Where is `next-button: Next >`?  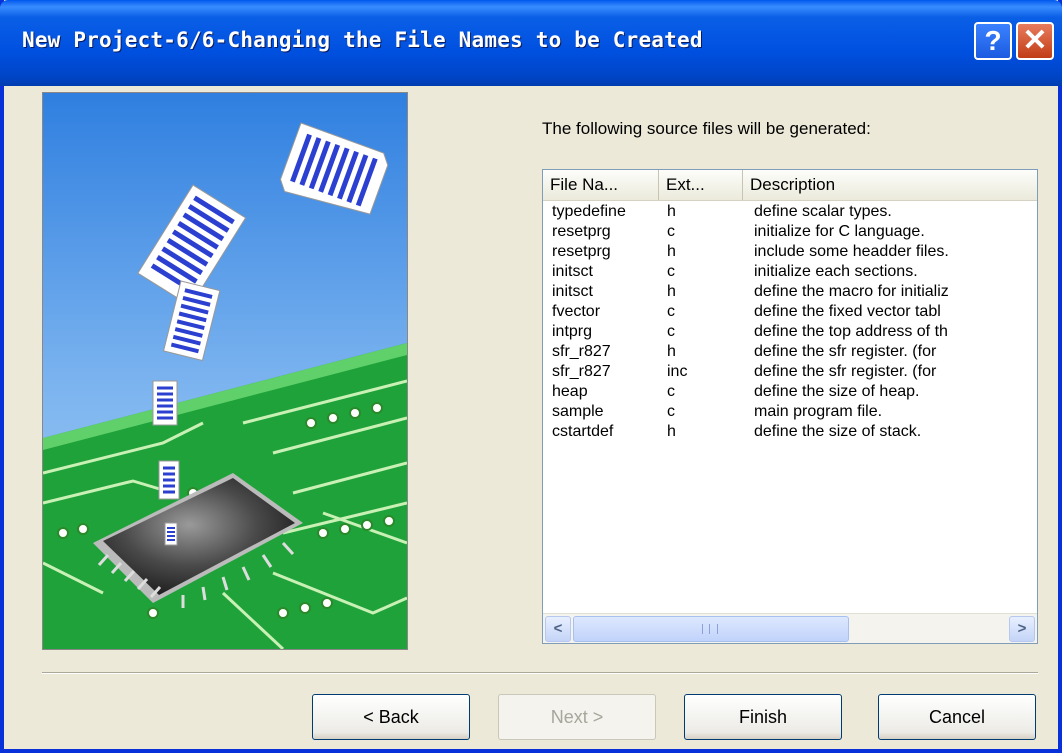
next-button: Next > is located at coordinates (577, 717).